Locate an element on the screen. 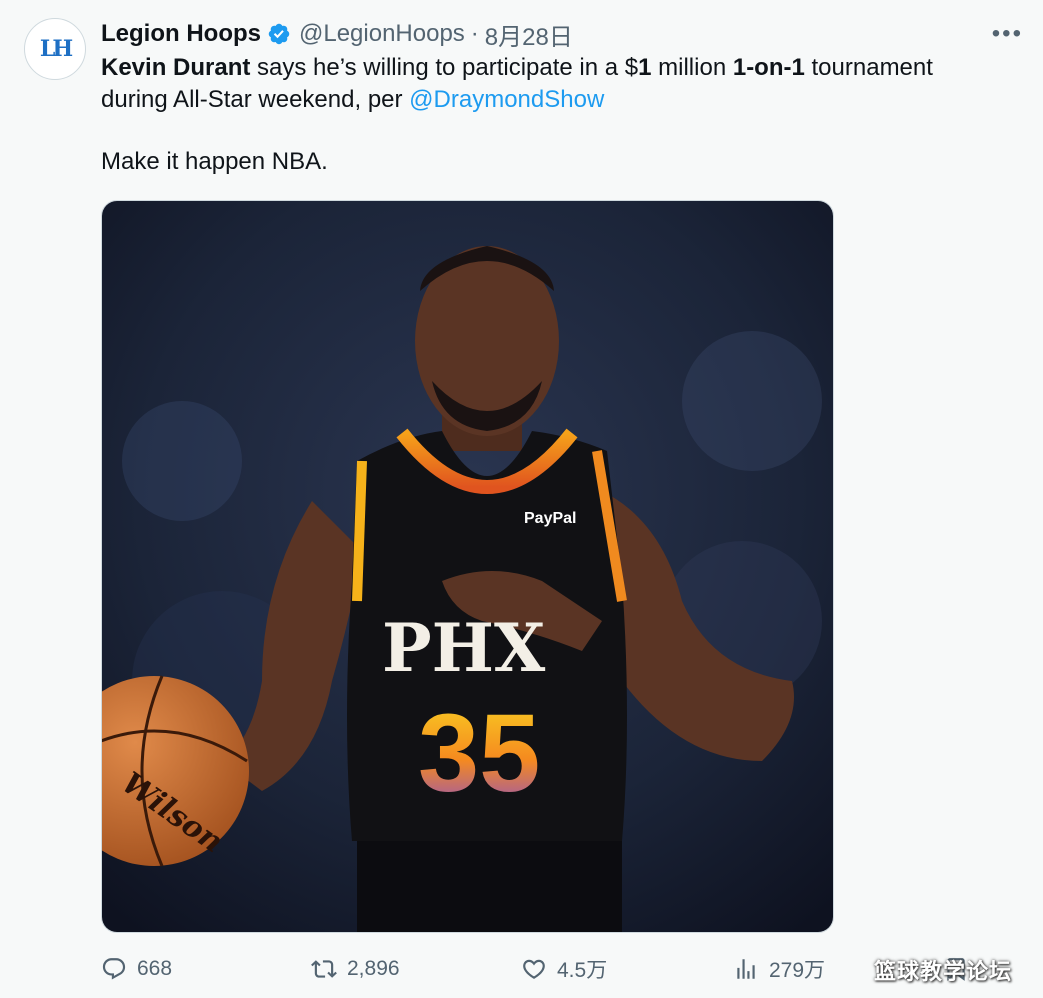 This screenshot has height=998, width=1043. text-fragment: during All-Star weekend, per is located at coordinates (255, 99).